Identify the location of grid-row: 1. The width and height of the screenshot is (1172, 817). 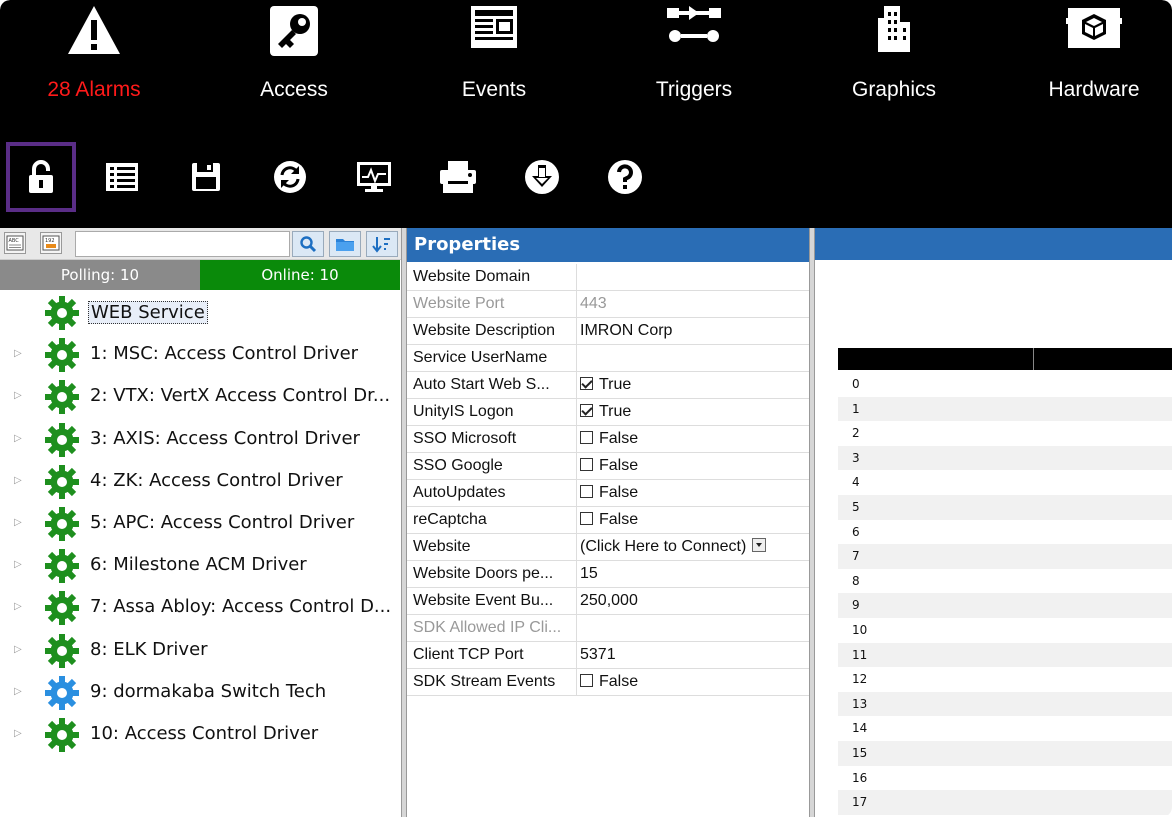
(1005, 409).